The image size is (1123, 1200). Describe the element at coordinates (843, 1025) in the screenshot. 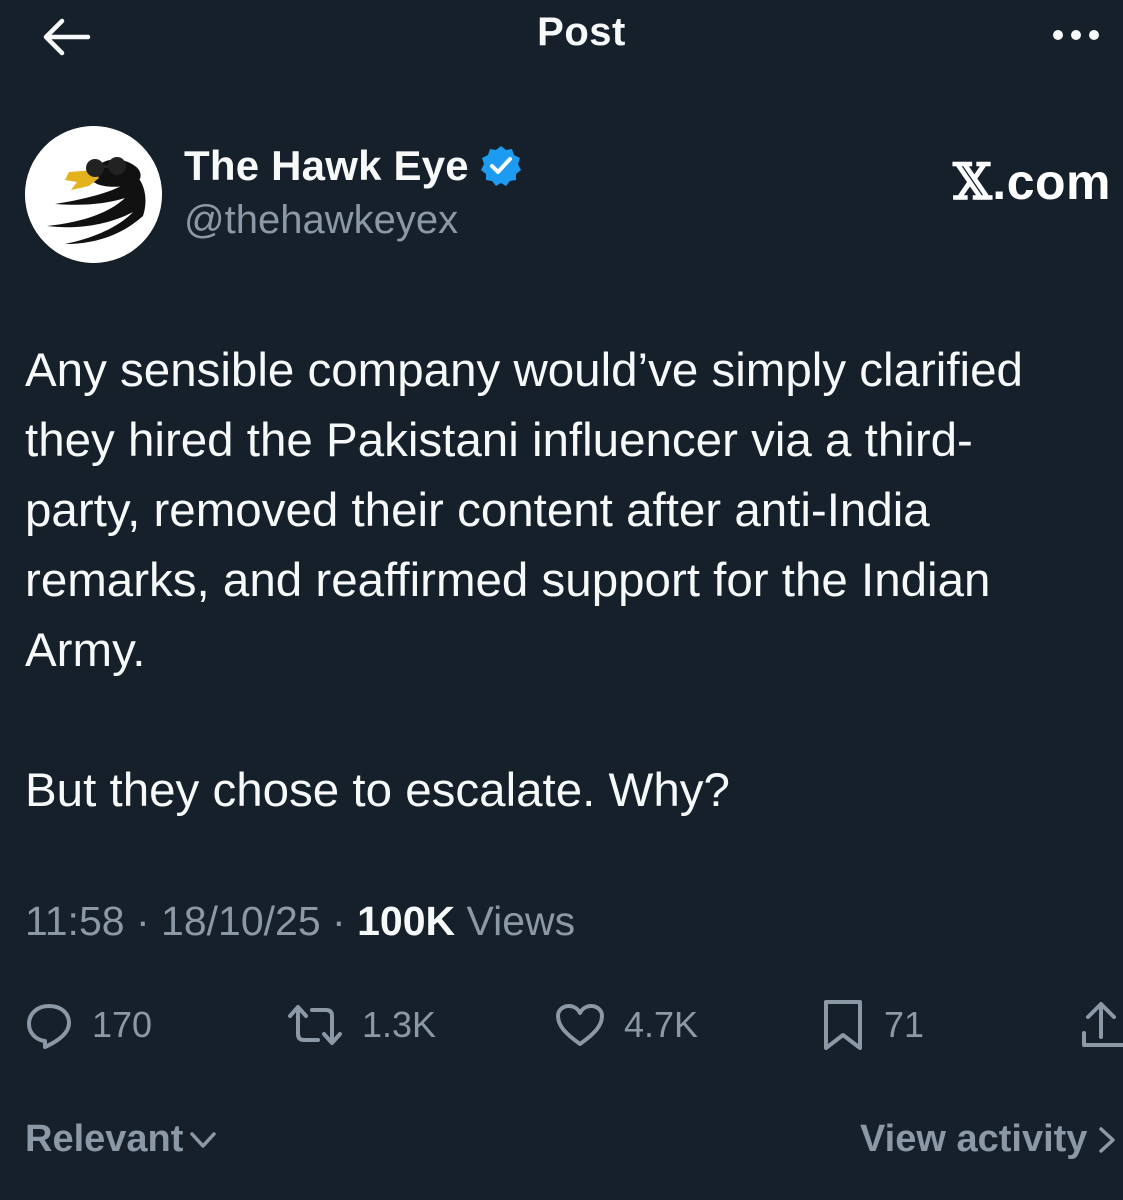

I see `bookmark-icon` at that location.